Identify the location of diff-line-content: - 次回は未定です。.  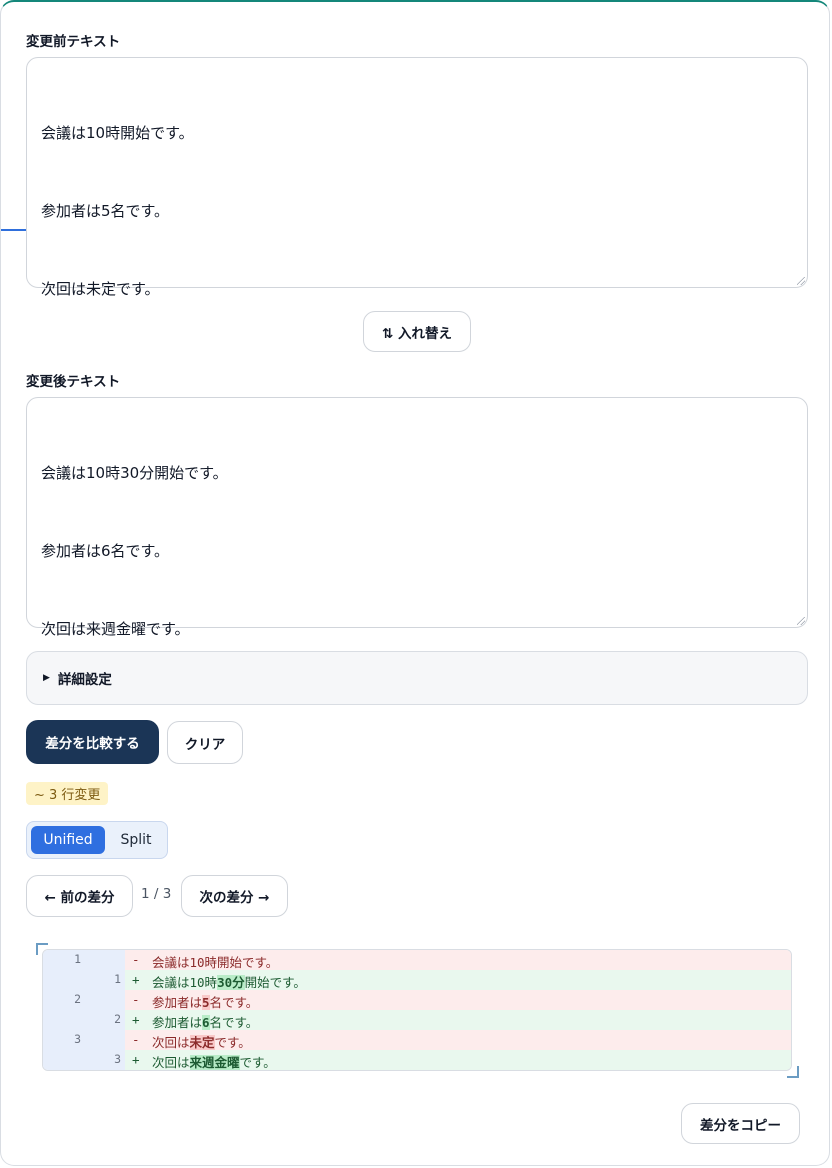
(458, 1040).